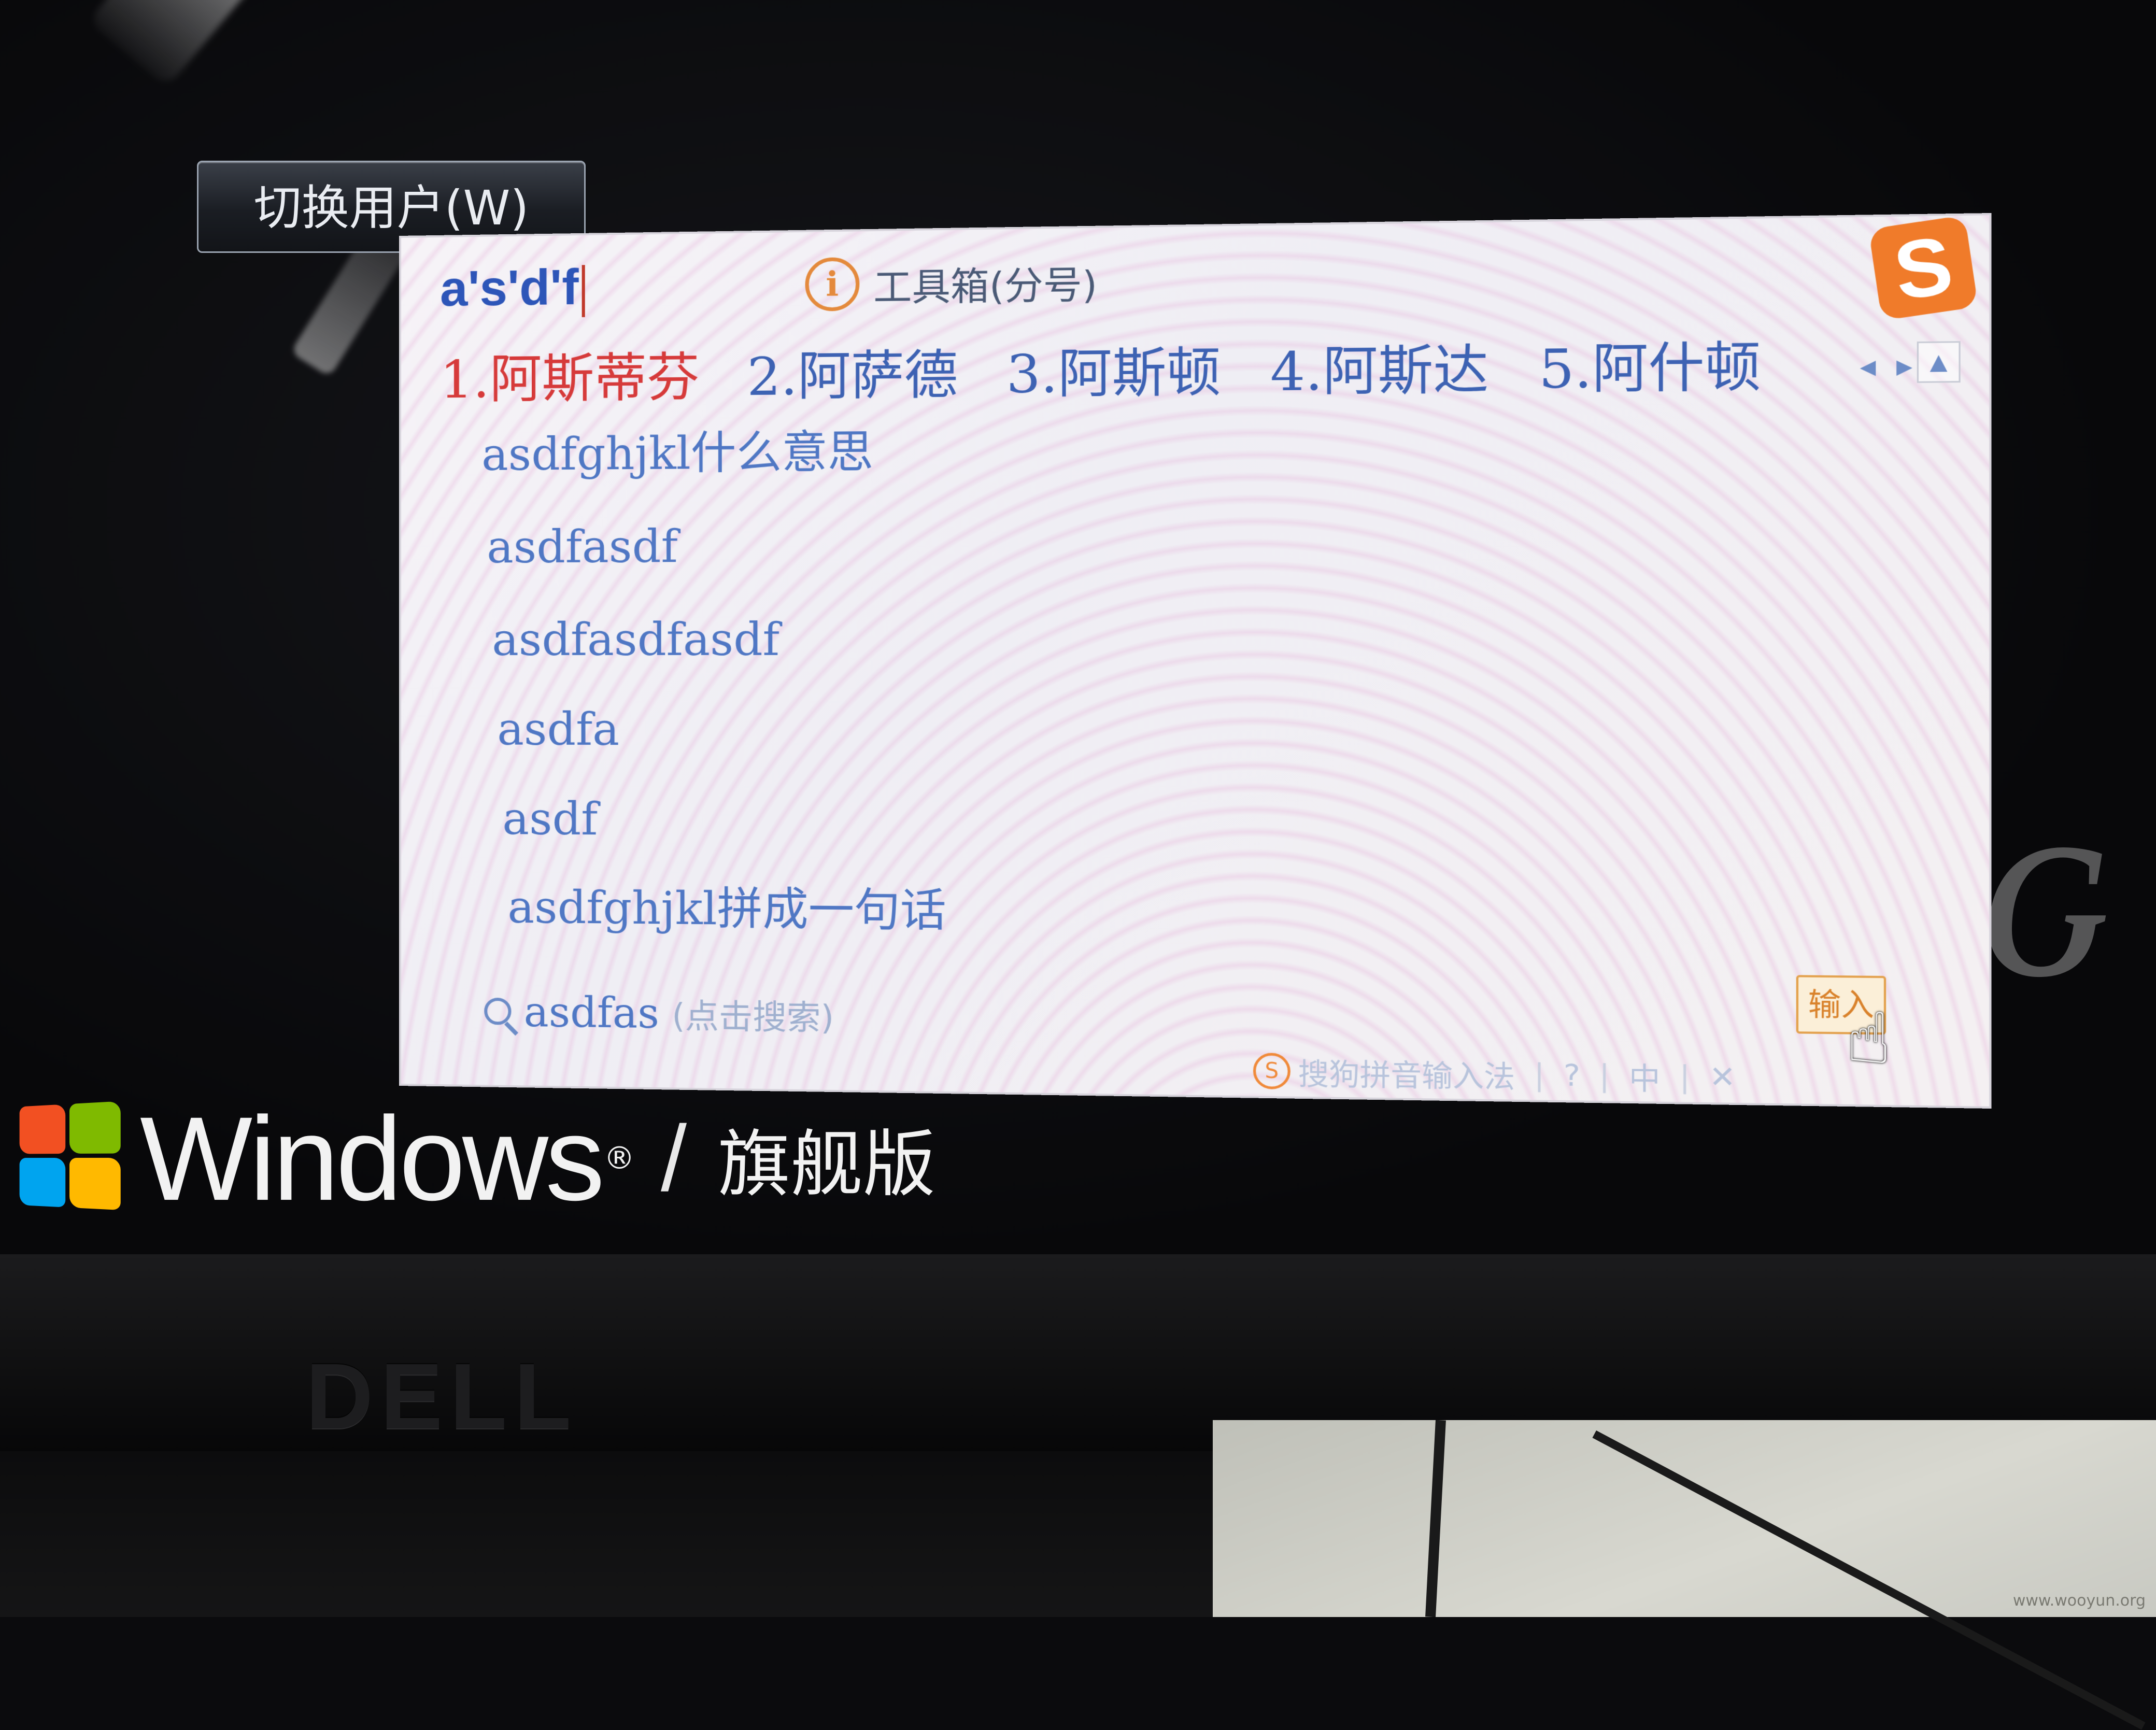 Image resolution: width=2156 pixels, height=1730 pixels. Describe the element at coordinates (498, 1011) in the screenshot. I see `search-icon` at that location.